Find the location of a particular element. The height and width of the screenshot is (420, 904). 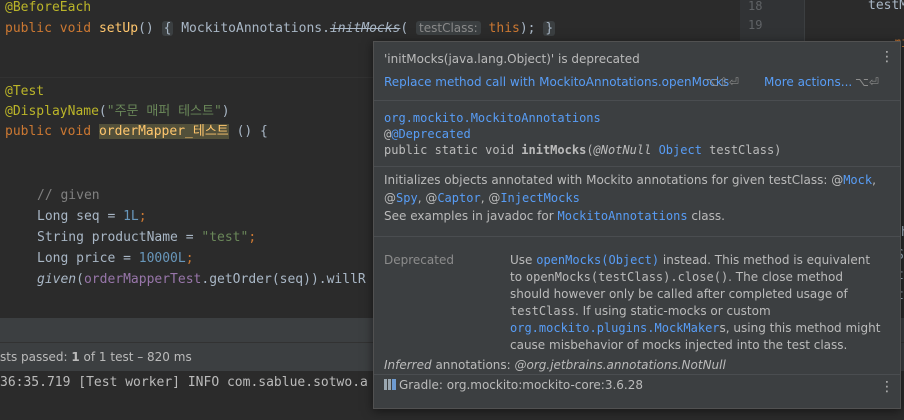

code-text: String productName = is located at coordinates (119, 237).